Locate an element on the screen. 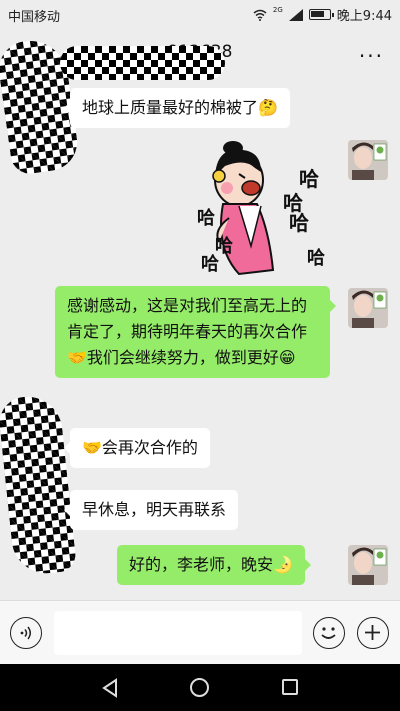 The width and height of the screenshot is (400, 711). plus-sign-icon is located at coordinates (372, 632).